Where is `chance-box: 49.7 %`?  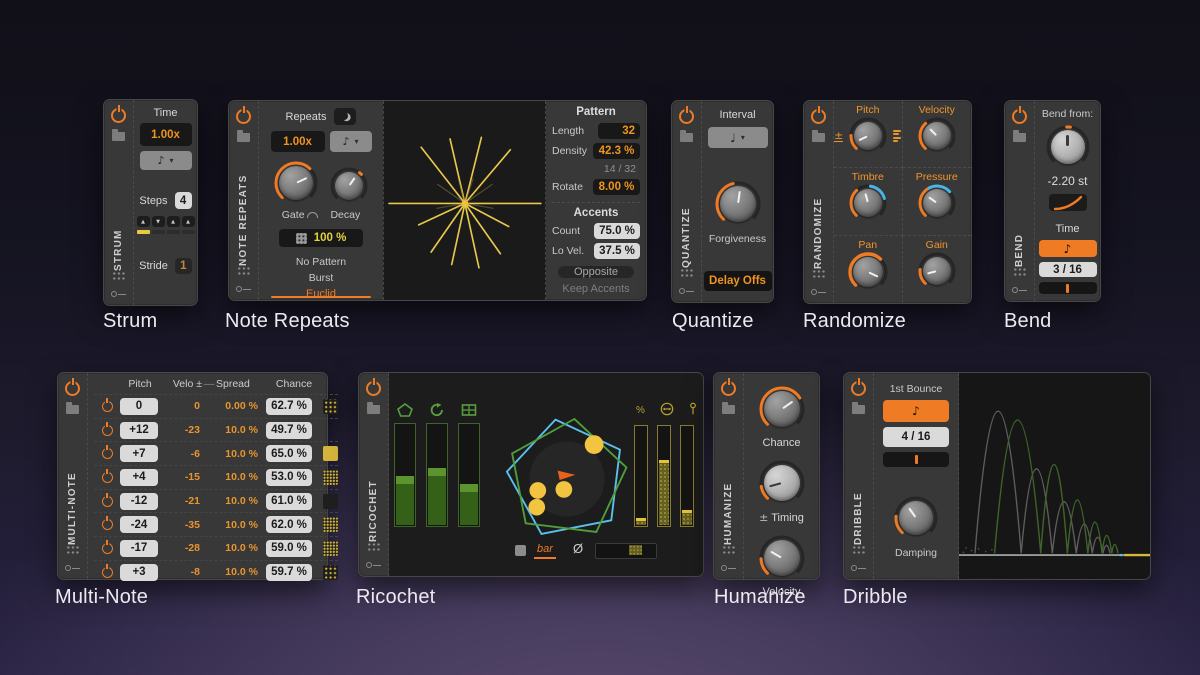
chance-box: 49.7 % is located at coordinates (289, 430).